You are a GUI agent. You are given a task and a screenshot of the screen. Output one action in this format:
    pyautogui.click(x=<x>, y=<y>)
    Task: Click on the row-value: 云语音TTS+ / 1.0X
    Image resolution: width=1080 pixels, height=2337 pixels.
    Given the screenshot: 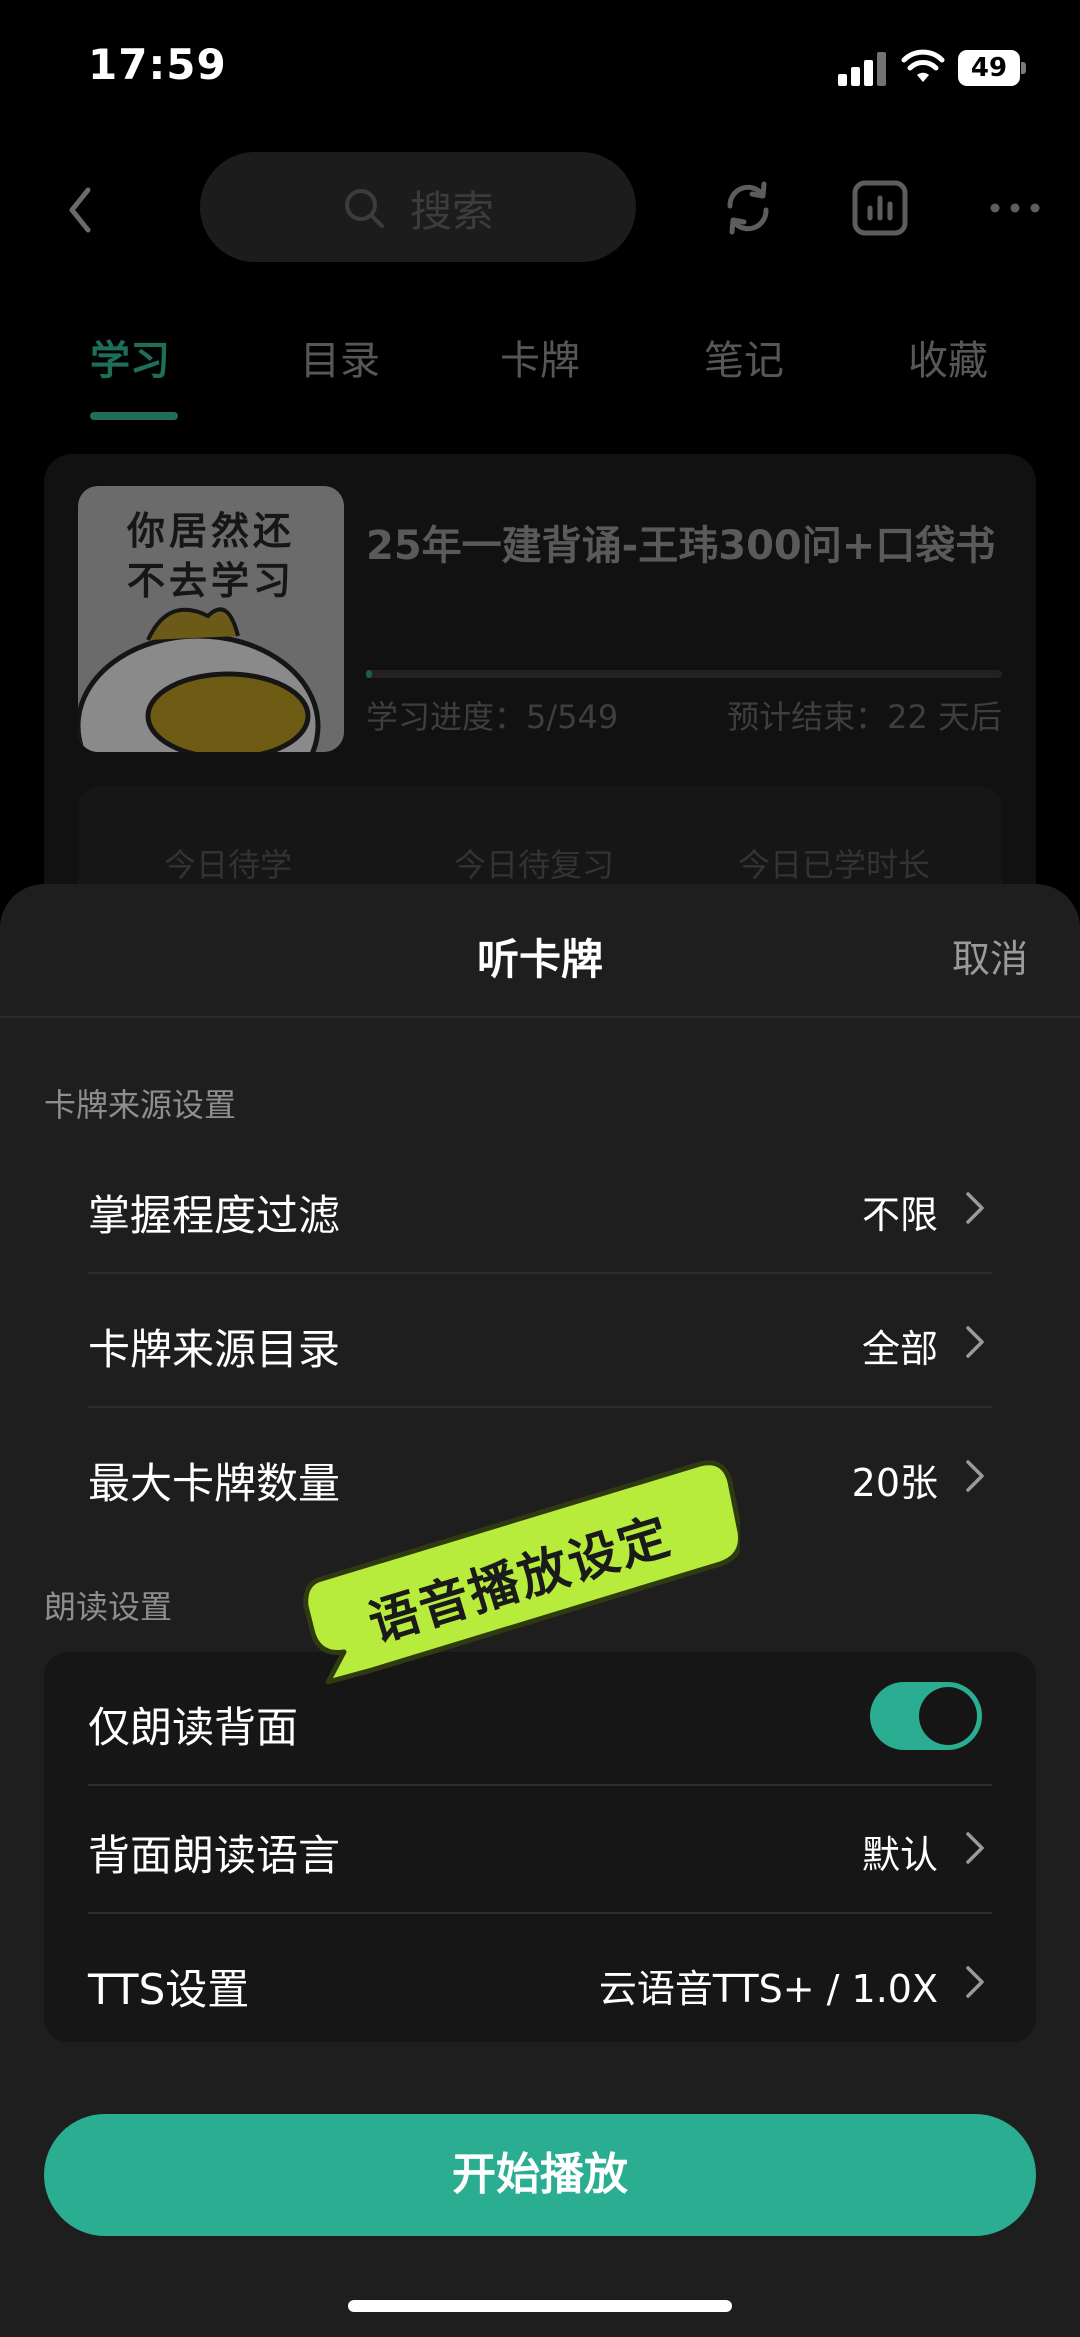 What is the action you would take?
    pyautogui.click(x=768, y=1989)
    